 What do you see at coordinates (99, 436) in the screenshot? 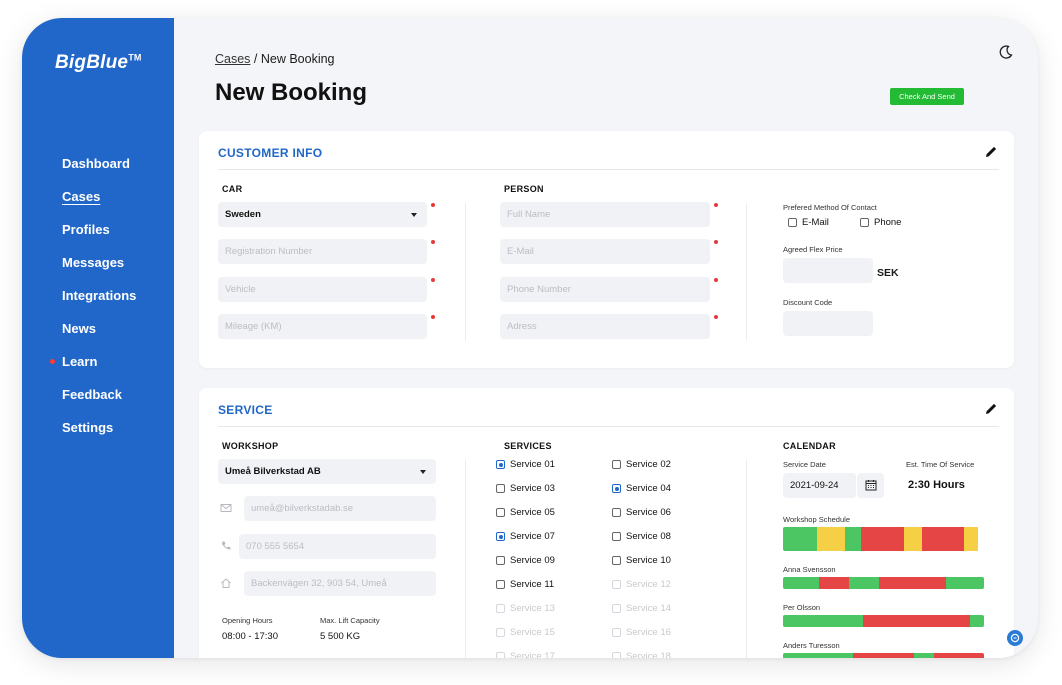
I see `sidebar-item-settings: Settings` at bounding box center [99, 436].